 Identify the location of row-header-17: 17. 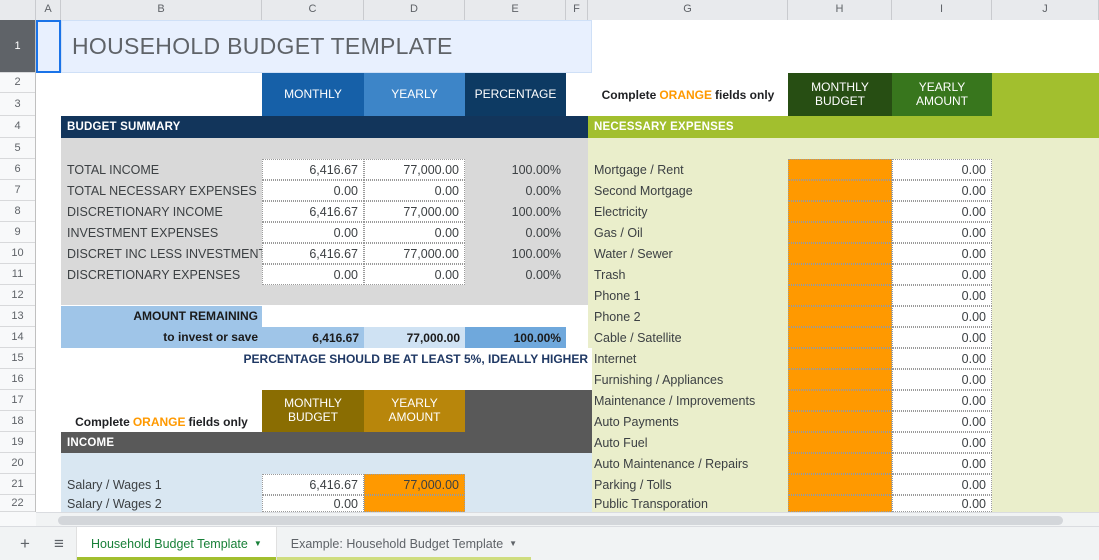
(17, 400).